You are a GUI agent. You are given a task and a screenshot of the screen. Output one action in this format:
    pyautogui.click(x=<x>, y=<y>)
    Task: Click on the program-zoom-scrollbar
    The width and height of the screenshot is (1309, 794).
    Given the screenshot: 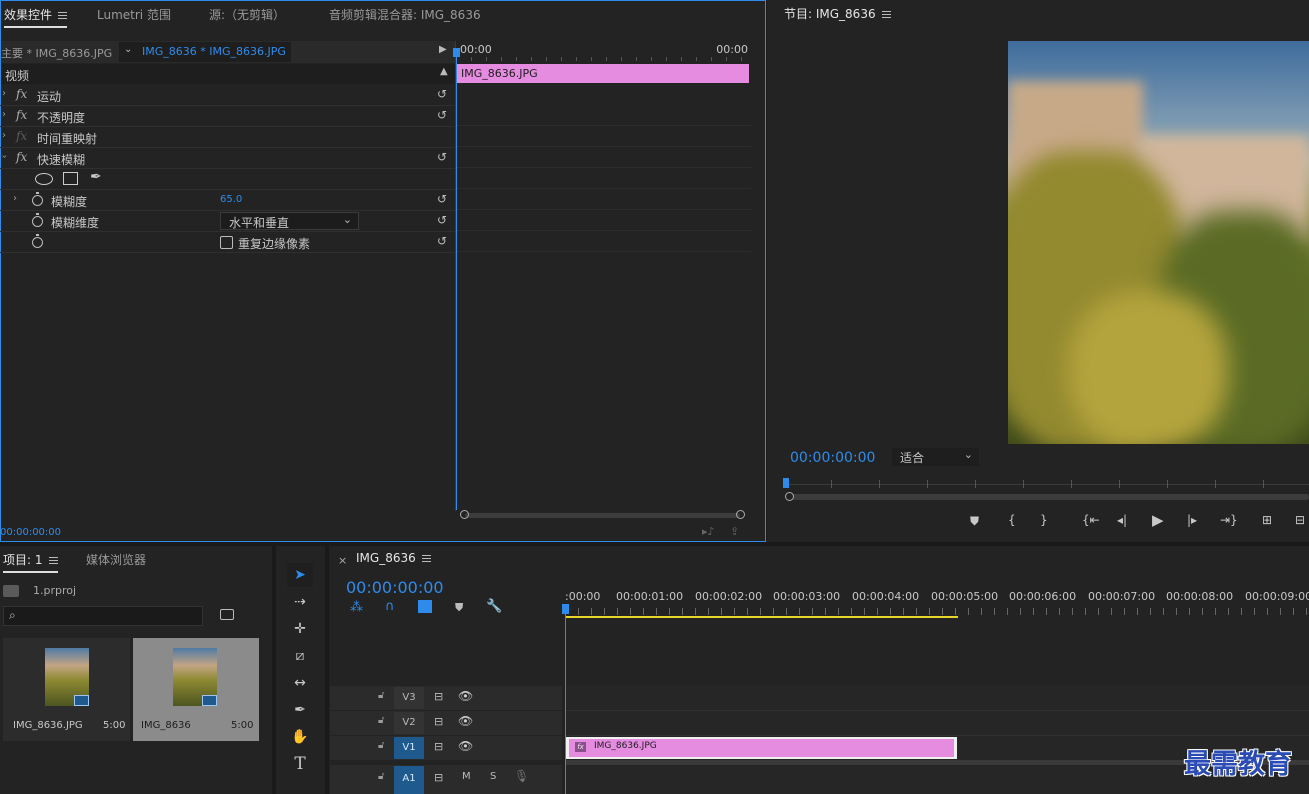 What is the action you would take?
    pyautogui.click(x=1047, y=497)
    